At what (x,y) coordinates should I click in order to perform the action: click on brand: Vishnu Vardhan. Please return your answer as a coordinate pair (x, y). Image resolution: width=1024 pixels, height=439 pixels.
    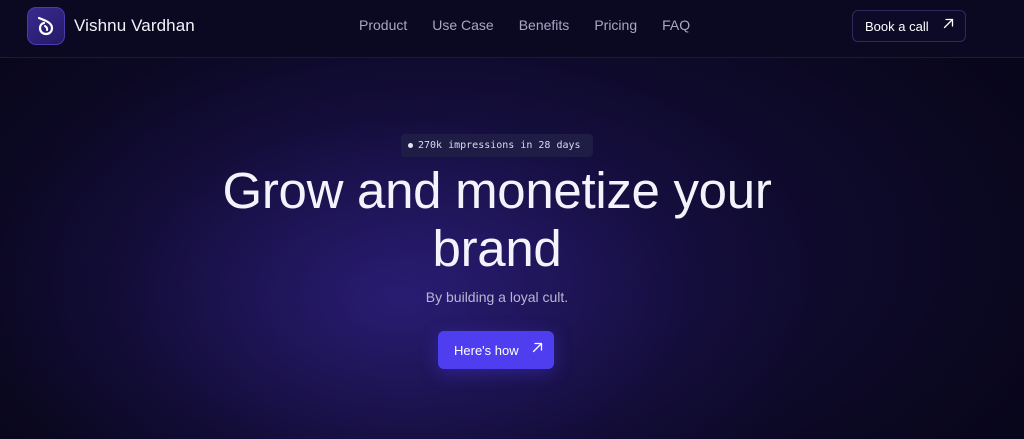
    Looking at the image, I should click on (111, 26).